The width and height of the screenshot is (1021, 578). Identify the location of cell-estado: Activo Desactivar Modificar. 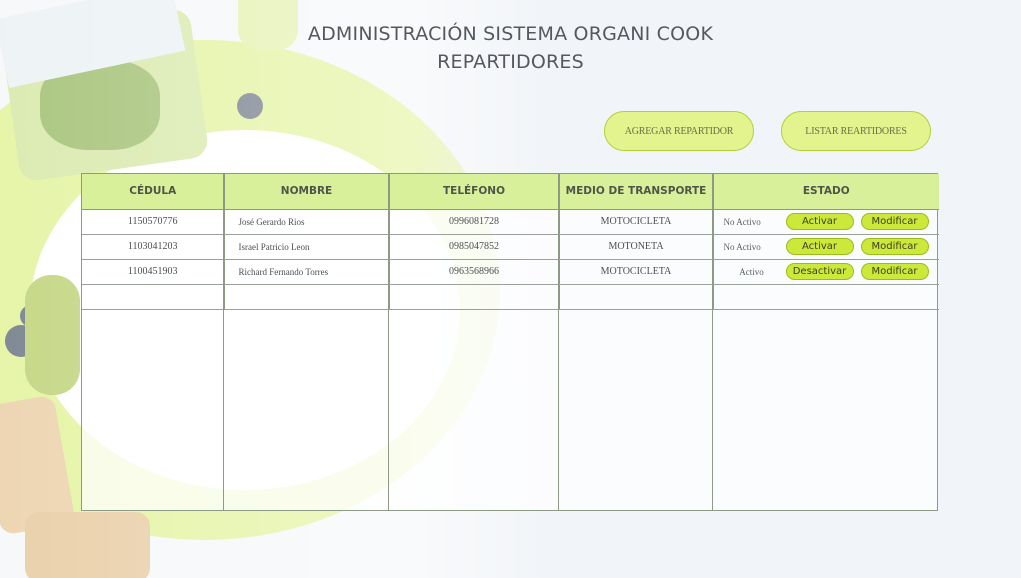
(826, 272).